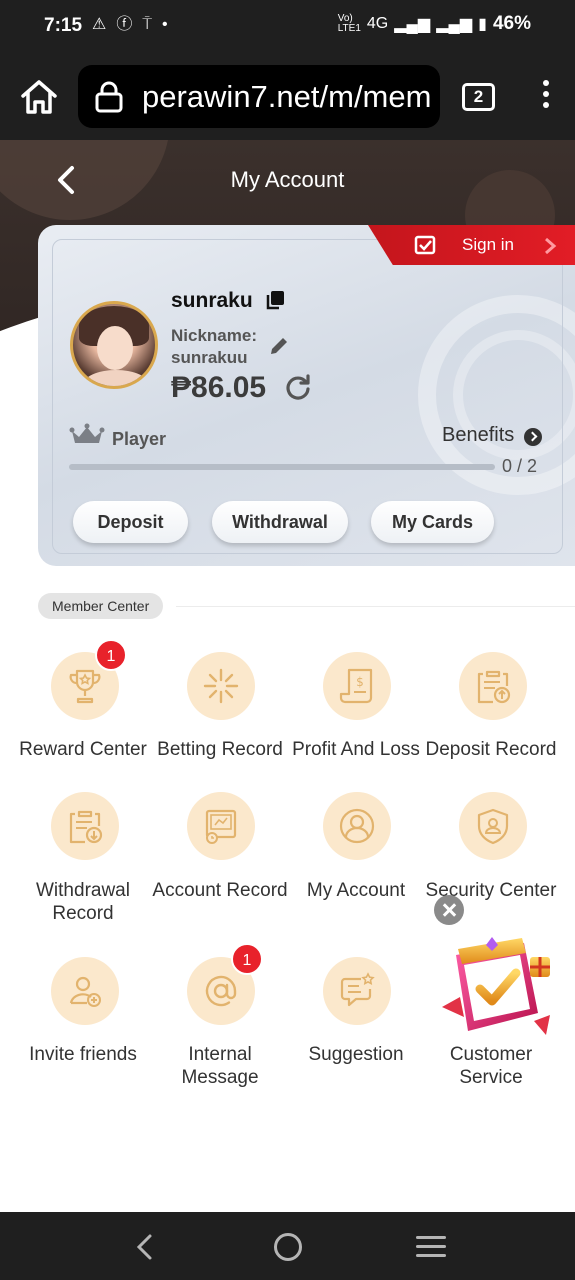 The image size is (575, 1280). Describe the element at coordinates (349, 23) in the screenshot. I see `volte-icon: Vo) LTE1` at that location.